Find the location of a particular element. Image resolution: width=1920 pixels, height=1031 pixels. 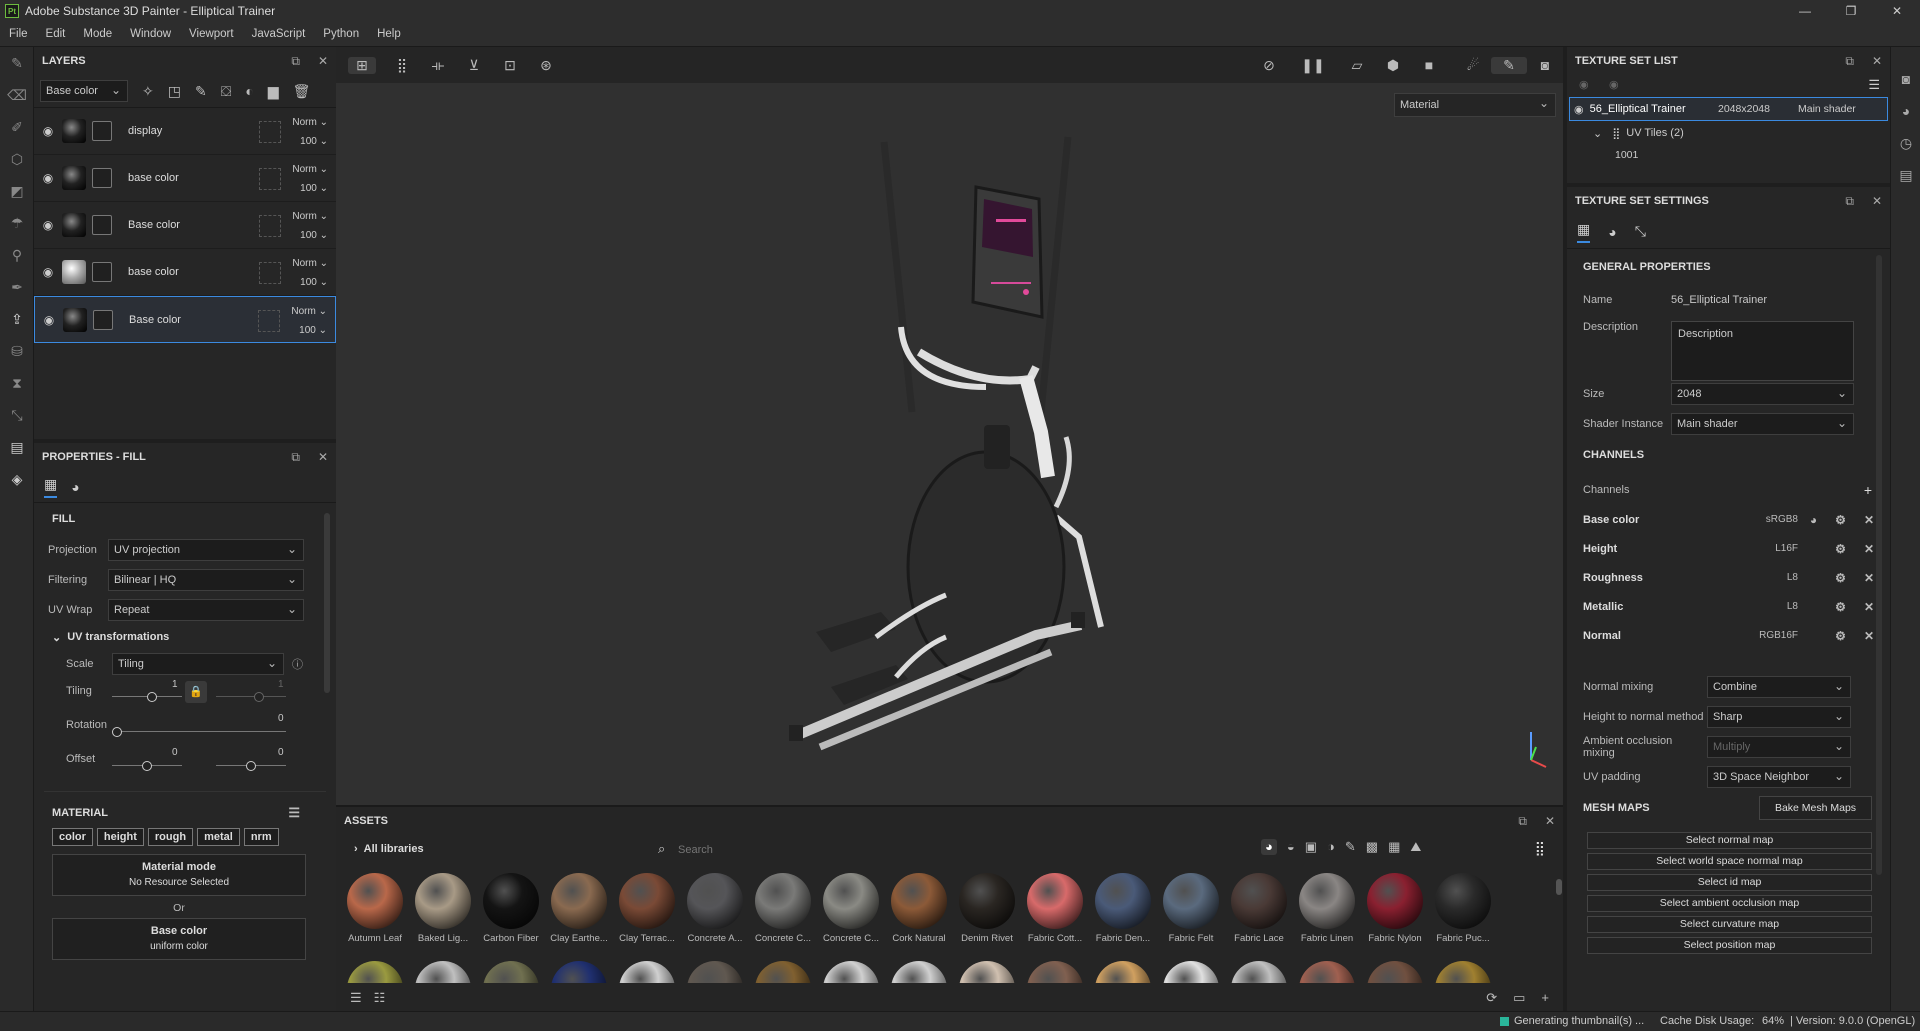

uv-tile-item: 1001 is located at coordinates (1728, 155).